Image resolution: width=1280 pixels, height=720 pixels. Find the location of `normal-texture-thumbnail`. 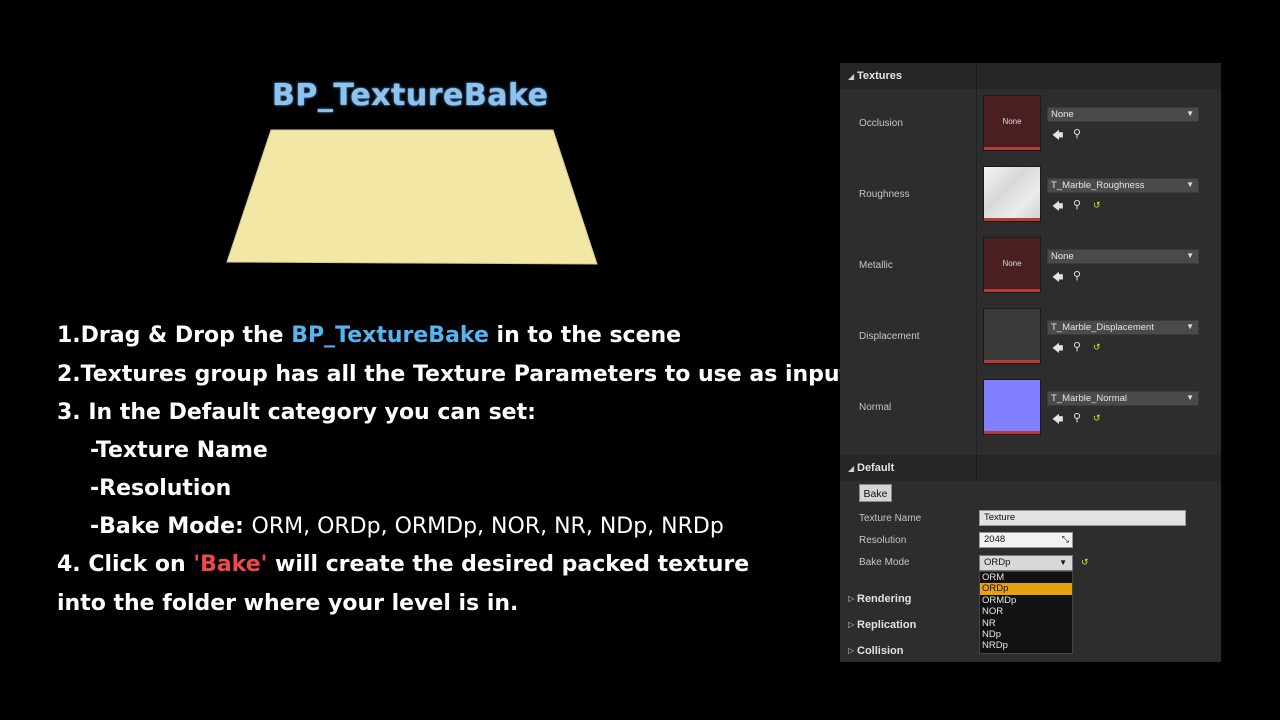

normal-texture-thumbnail is located at coordinates (1012, 407).